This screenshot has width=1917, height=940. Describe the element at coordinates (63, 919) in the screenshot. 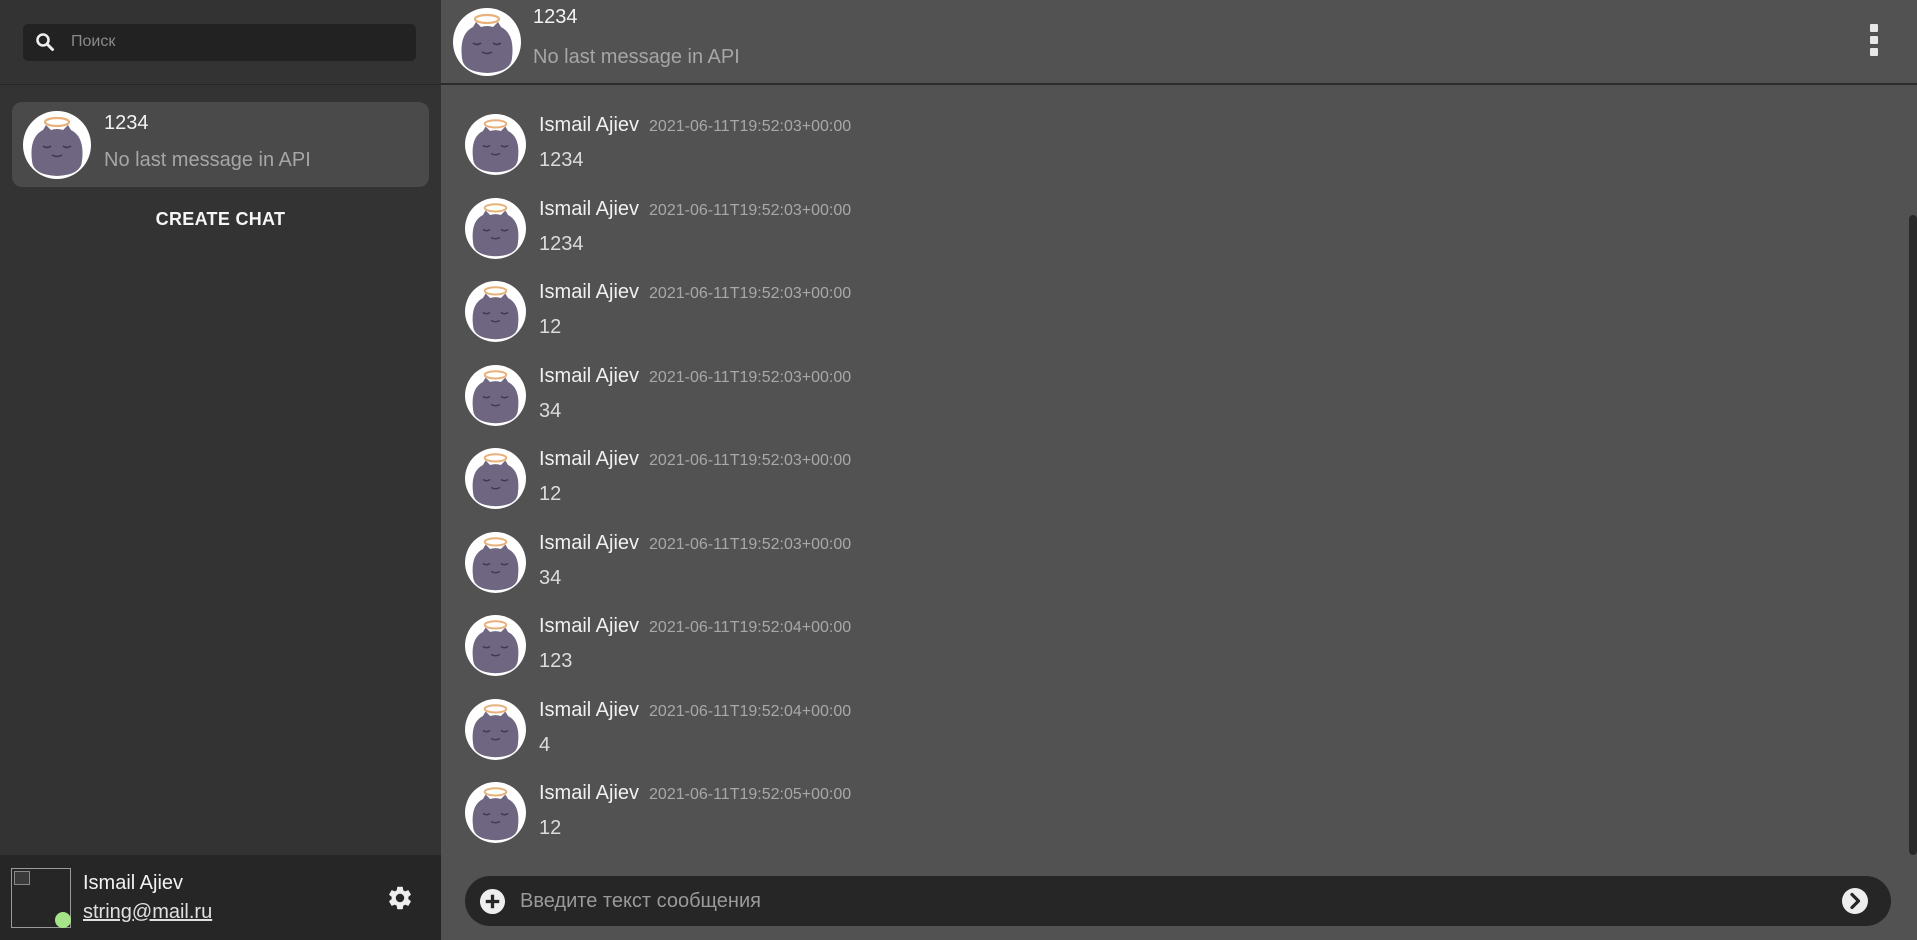

I see `online-status-dot` at that location.